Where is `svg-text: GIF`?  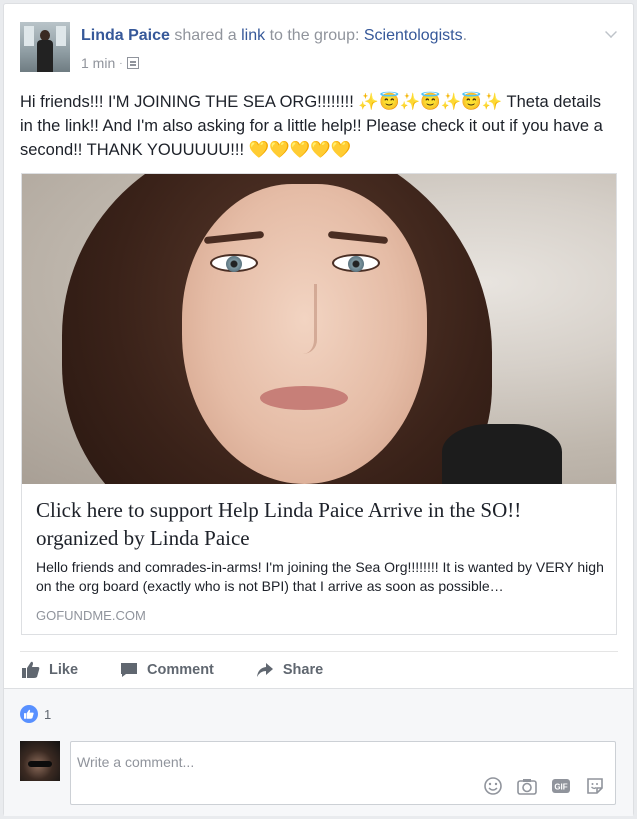
svg-text: GIF is located at coordinates (560, 787).